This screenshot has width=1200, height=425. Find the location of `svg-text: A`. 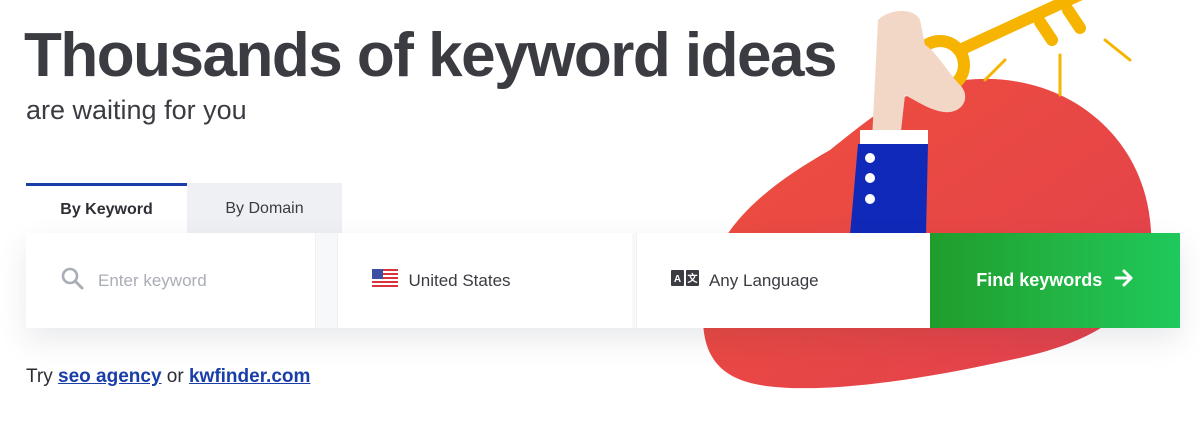

svg-text: A is located at coordinates (677, 279).